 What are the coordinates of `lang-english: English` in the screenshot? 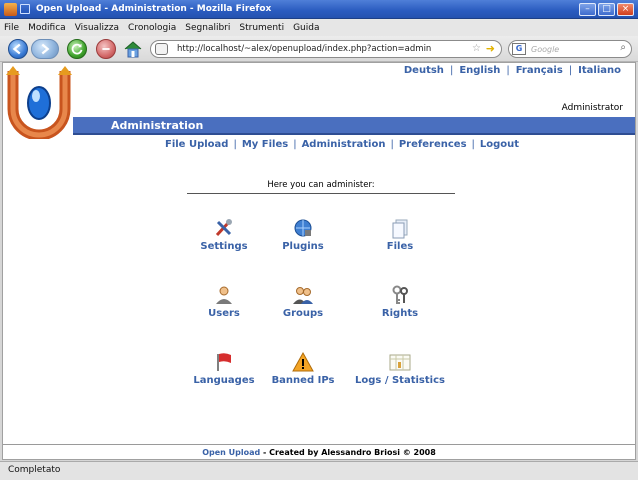 It's located at (479, 70).